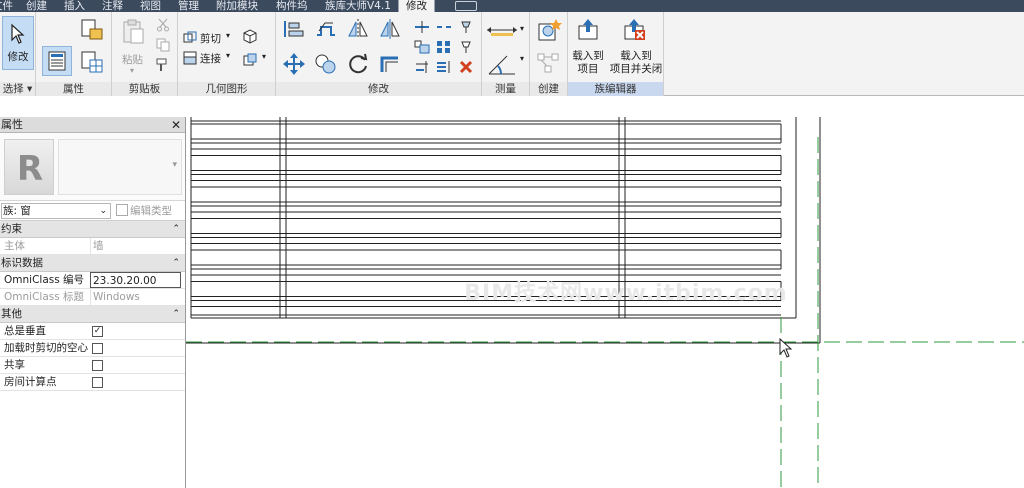 Image resolution: width=1024 pixels, height=488 pixels. What do you see at coordinates (444, 67) in the screenshot?
I see `trim-multiple-button` at bounding box center [444, 67].